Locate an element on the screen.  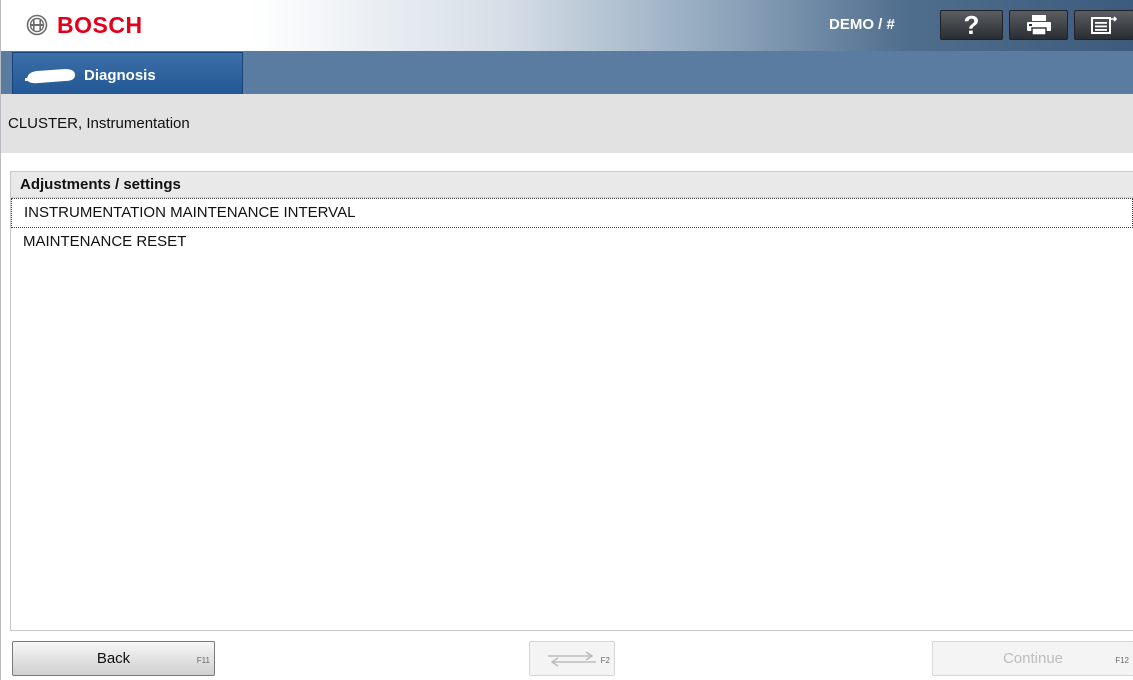
title-bar: CLUSTER, Instrumentation is located at coordinates (567, 123).